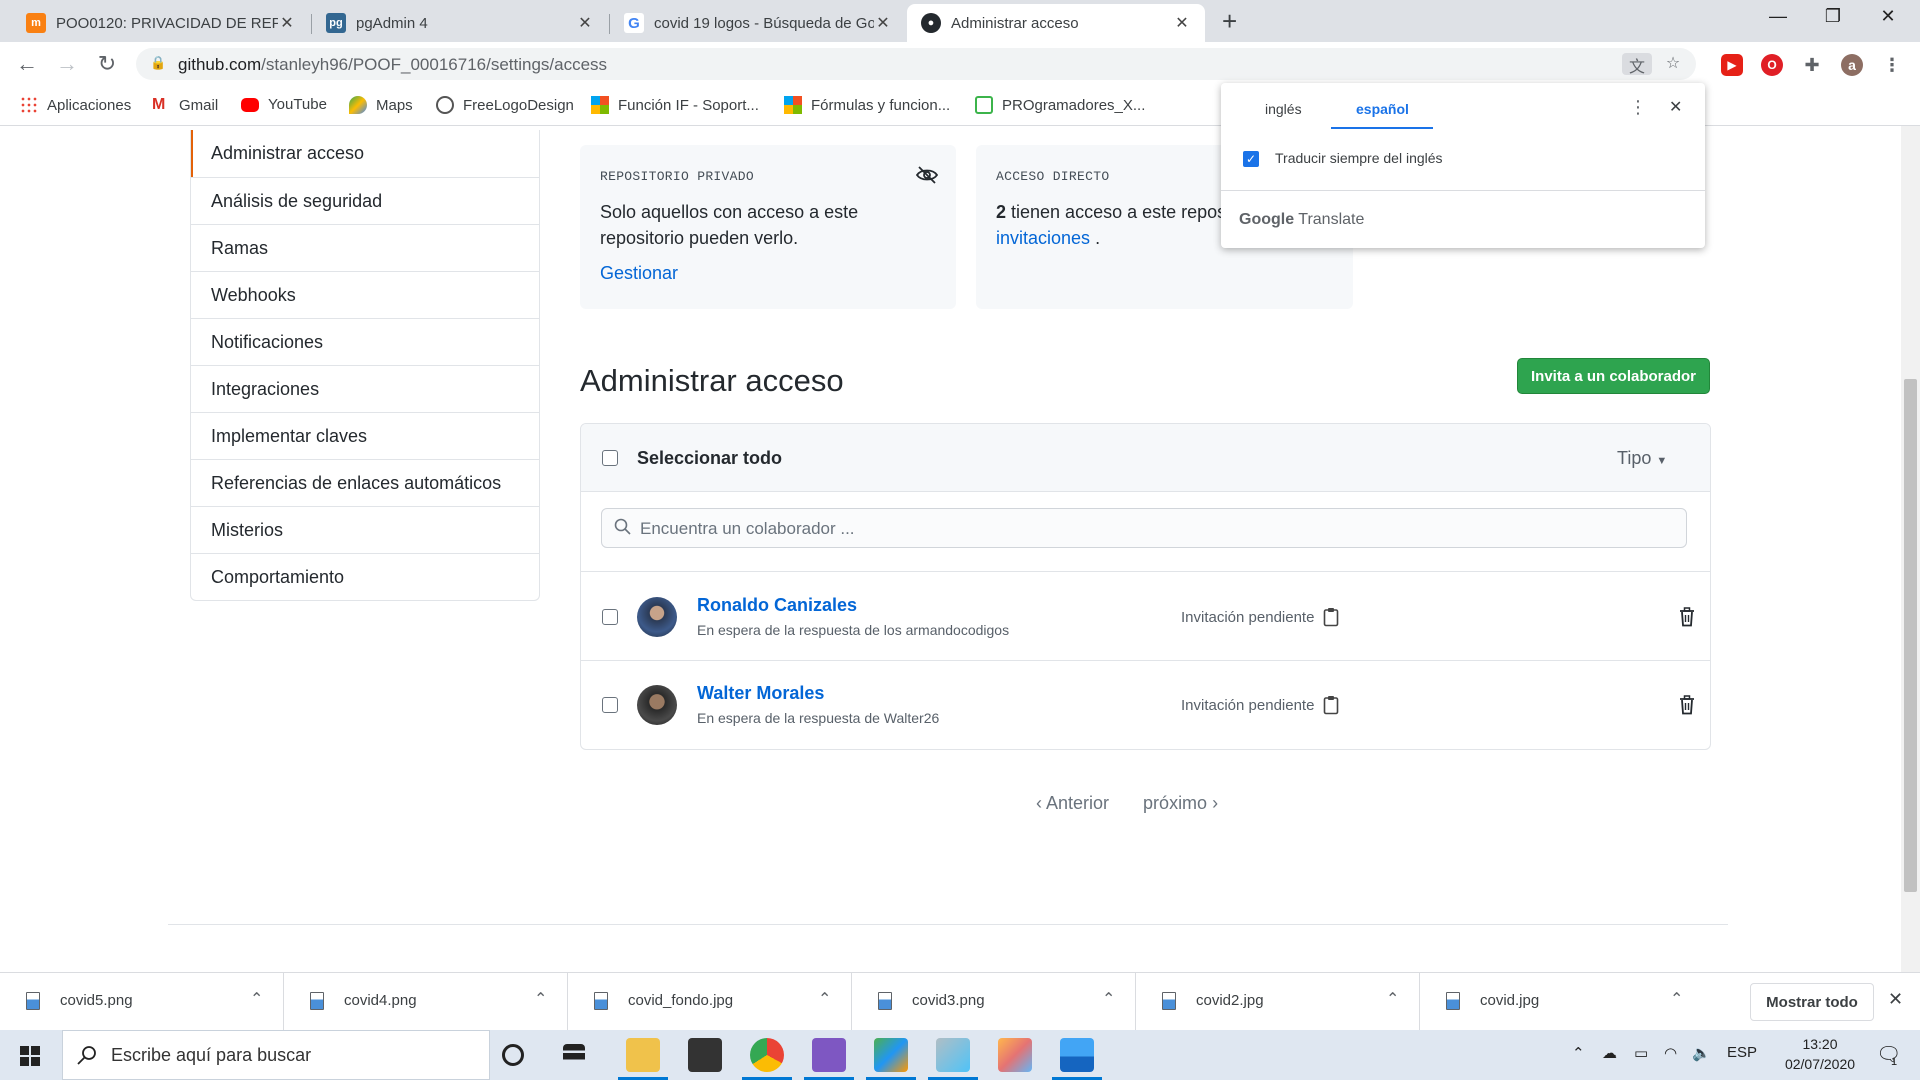 The height and width of the screenshot is (1080, 1920). Describe the element at coordinates (30, 1056) in the screenshot. I see `windows-start-icon` at that location.